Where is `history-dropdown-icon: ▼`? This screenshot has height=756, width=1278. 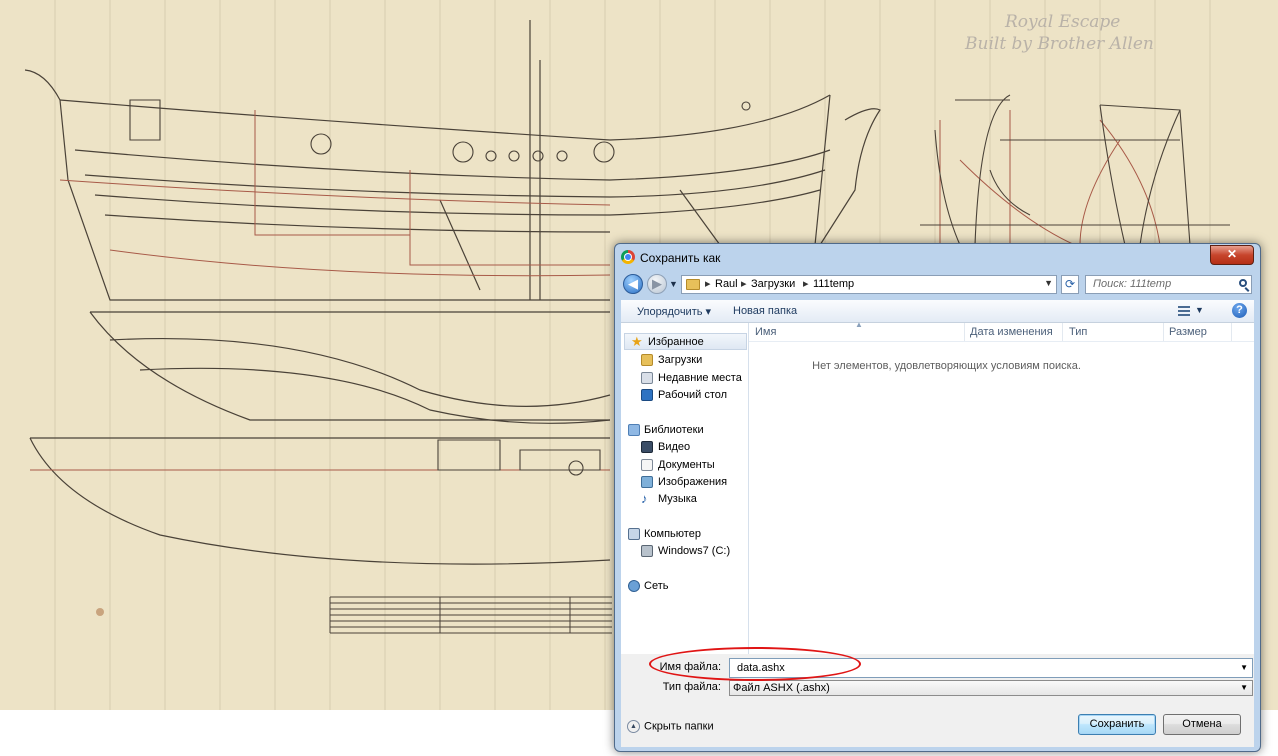 history-dropdown-icon: ▼ is located at coordinates (673, 284).